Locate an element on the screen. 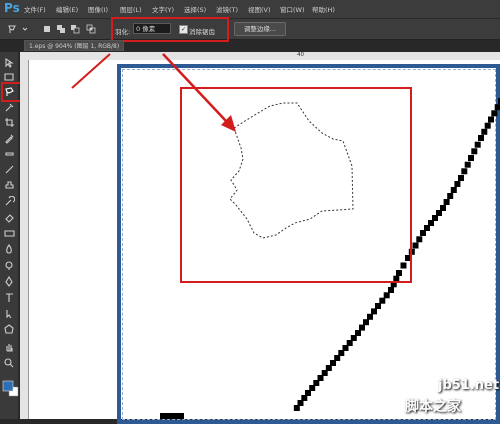 The width and height of the screenshot is (500, 424). arrow-line is located at coordinates (91, 71).